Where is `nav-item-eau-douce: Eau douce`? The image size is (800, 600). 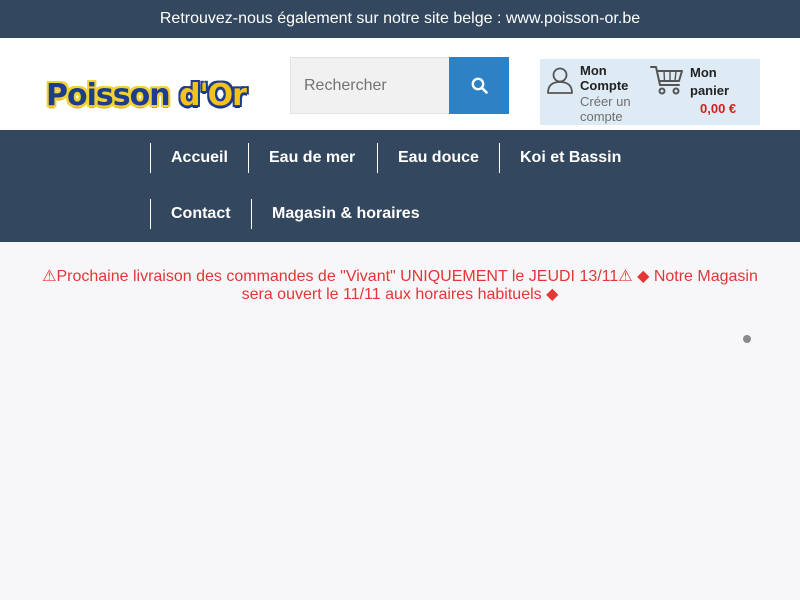
nav-item-eau-douce: Eau douce is located at coordinates (438, 158).